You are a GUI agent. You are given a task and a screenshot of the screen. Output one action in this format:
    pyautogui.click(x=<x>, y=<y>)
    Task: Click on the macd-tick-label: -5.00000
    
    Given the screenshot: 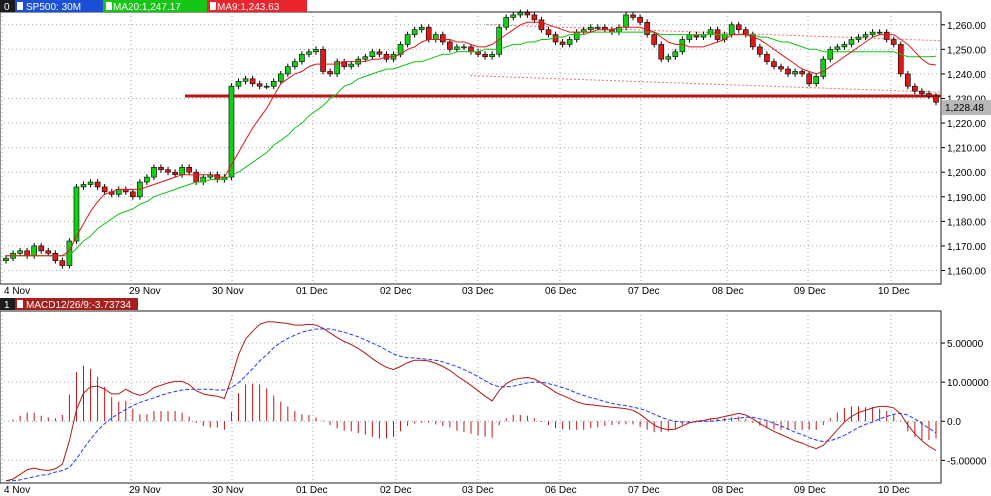 What is the action you would take?
    pyautogui.click(x=967, y=461)
    